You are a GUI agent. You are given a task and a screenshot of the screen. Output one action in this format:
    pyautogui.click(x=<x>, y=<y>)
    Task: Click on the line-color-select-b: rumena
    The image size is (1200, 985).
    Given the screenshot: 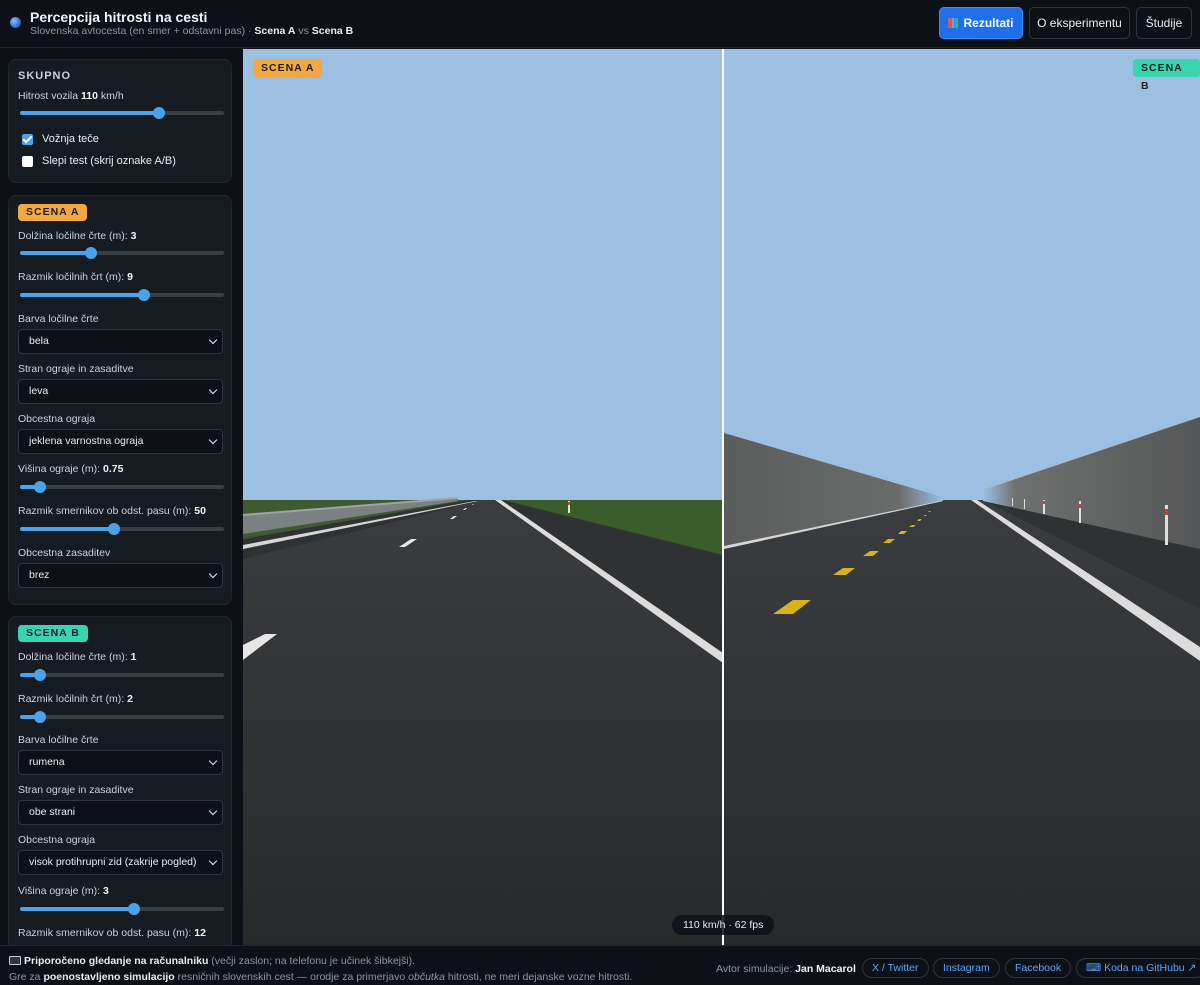 What is the action you would take?
    pyautogui.click(x=120, y=762)
    